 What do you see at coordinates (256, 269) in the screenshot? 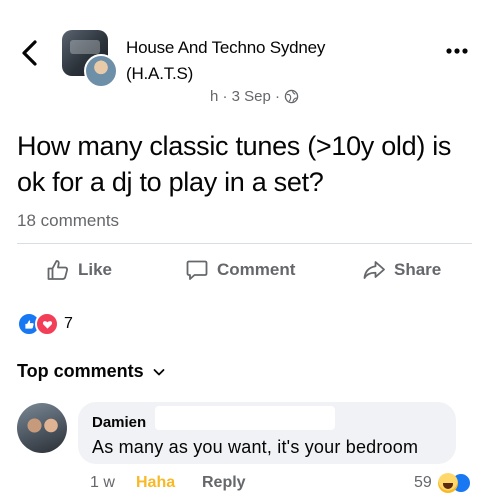
I see `comment-label: Comment` at bounding box center [256, 269].